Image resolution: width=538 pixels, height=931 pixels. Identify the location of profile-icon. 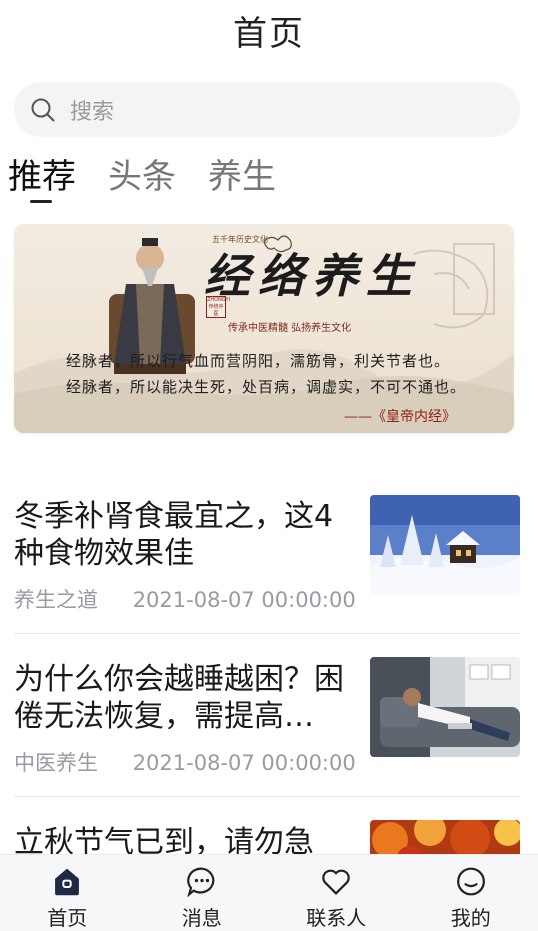
(470, 881).